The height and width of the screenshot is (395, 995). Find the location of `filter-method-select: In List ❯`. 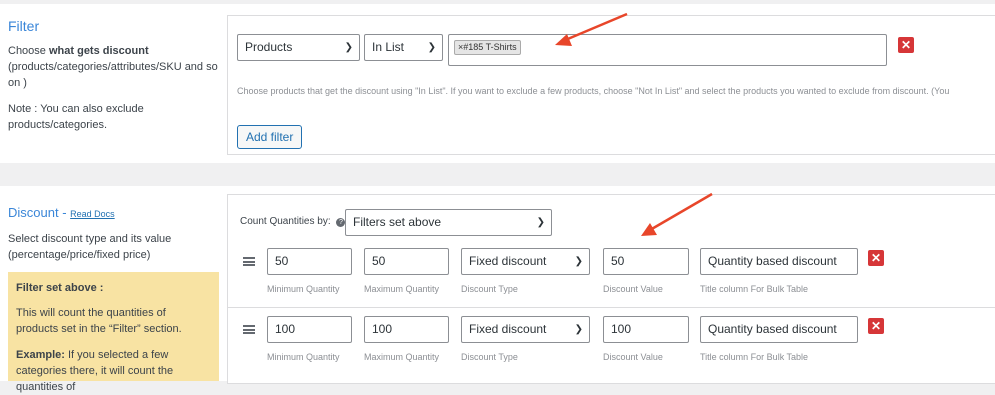

filter-method-select: In List ❯ is located at coordinates (403, 47).